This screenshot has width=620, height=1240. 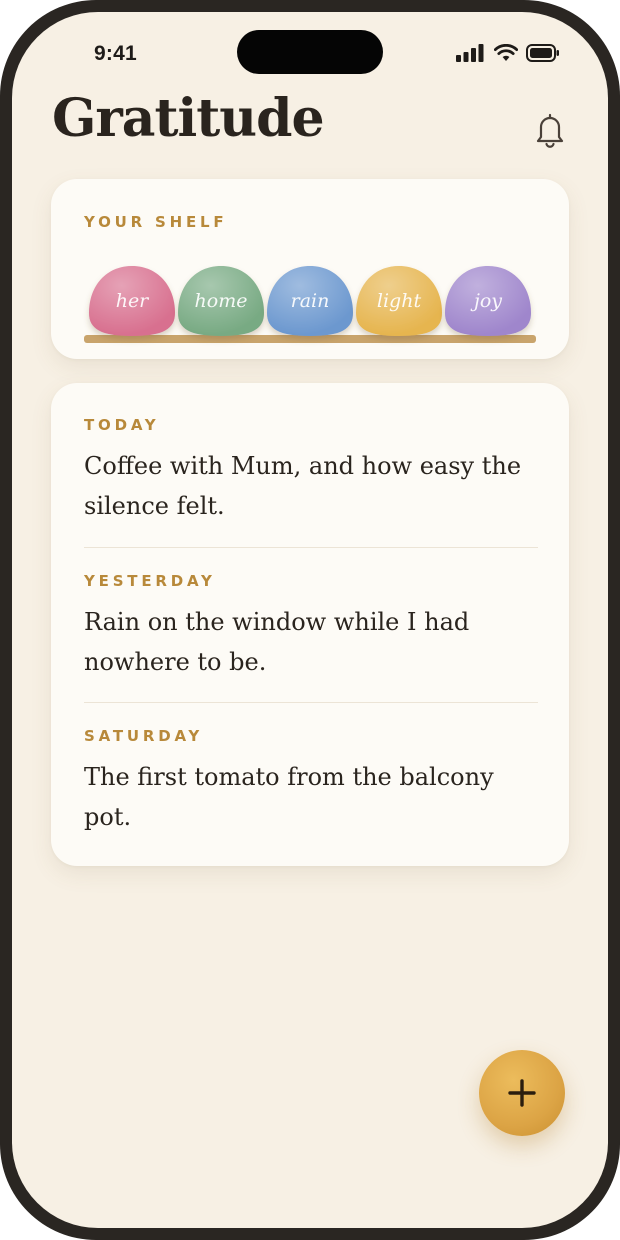 I want to click on shelf-card: YOUR SHELF her home rain light joy, so click(x=310, y=269).